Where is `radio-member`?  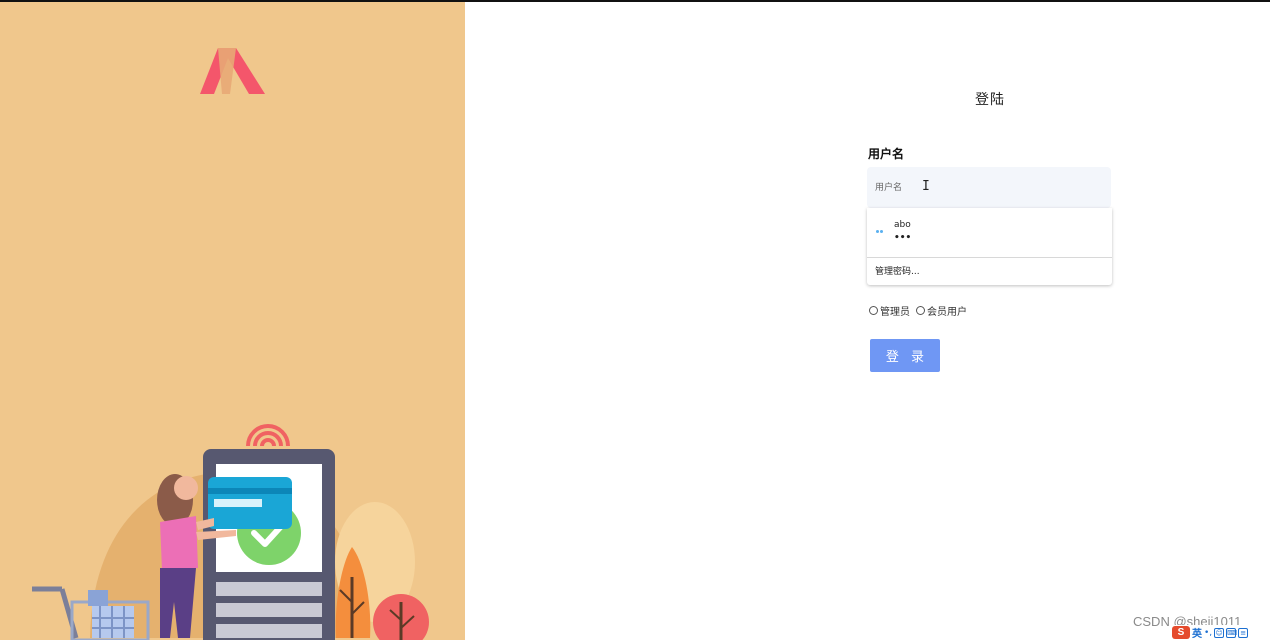
radio-member is located at coordinates (920, 310).